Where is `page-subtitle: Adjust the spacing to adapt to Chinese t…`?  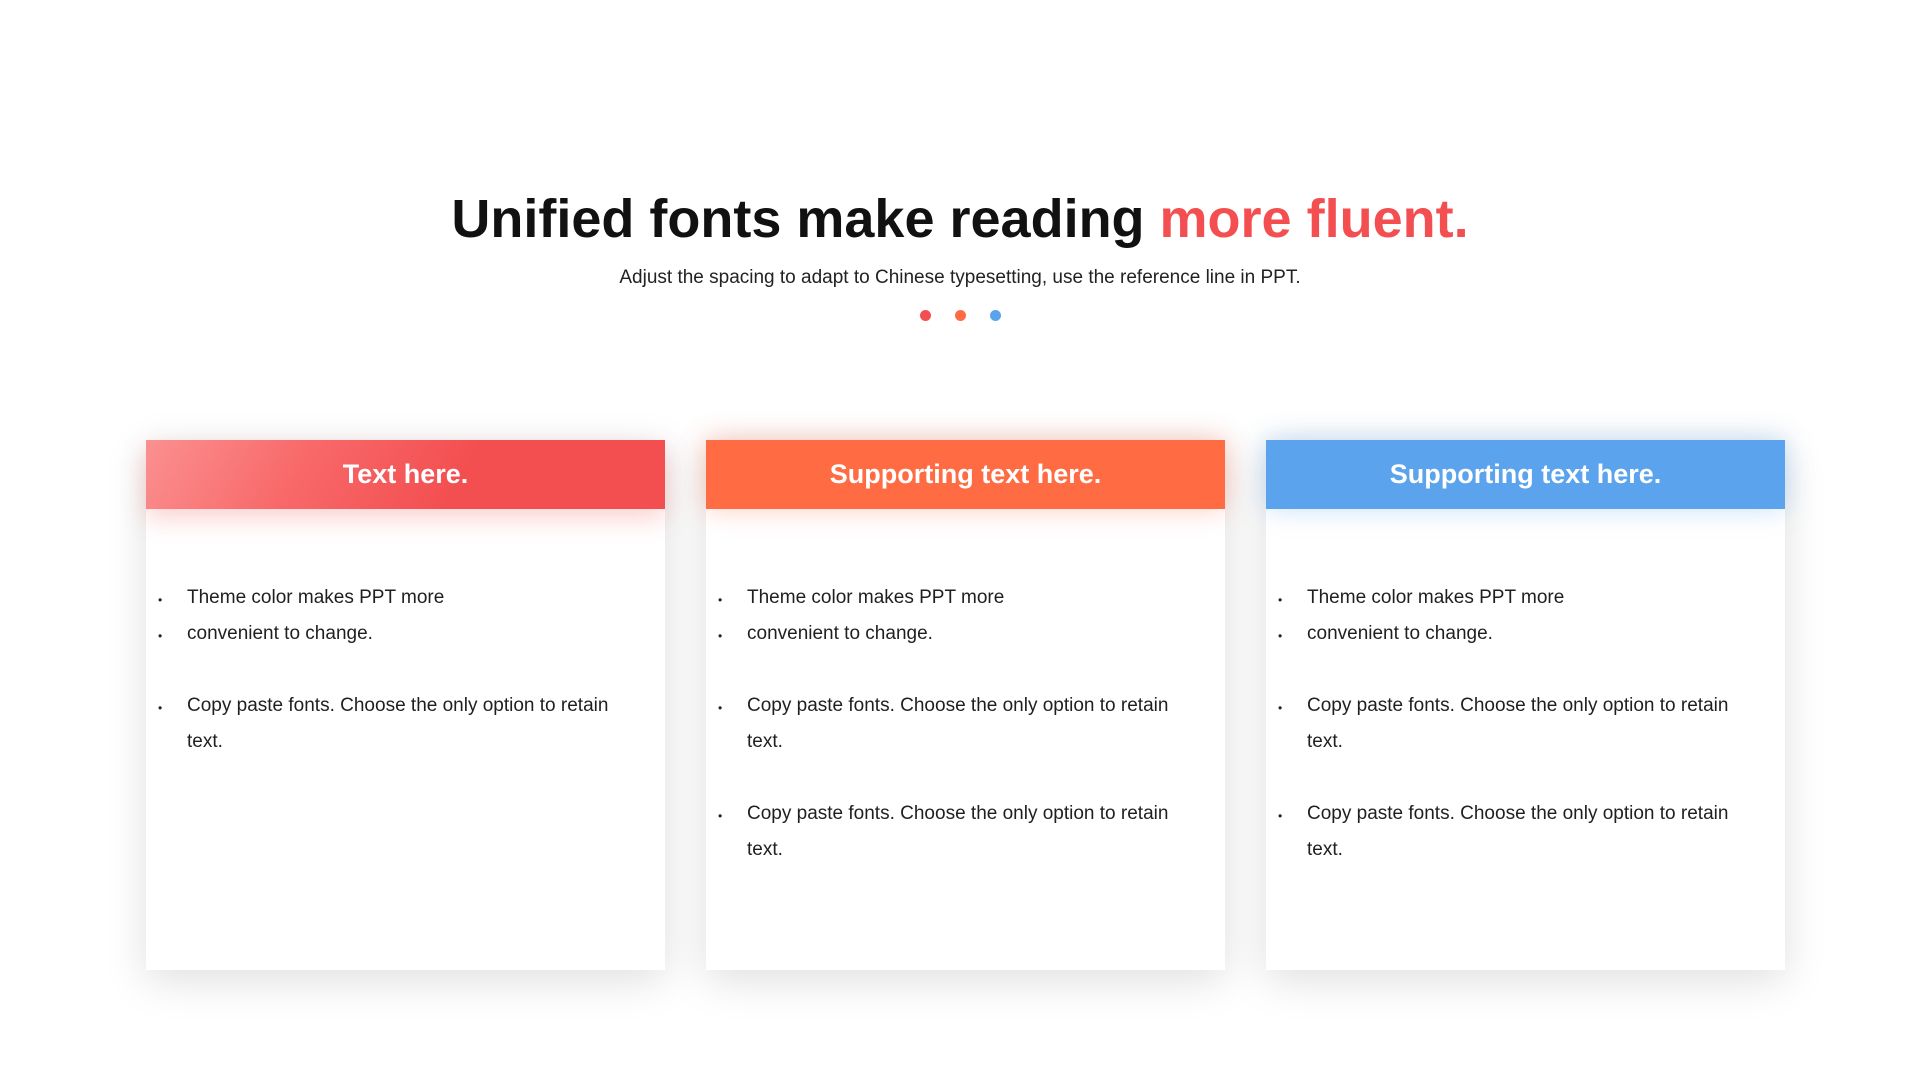 page-subtitle: Adjust the spacing to adapt to Chinese t… is located at coordinates (960, 277).